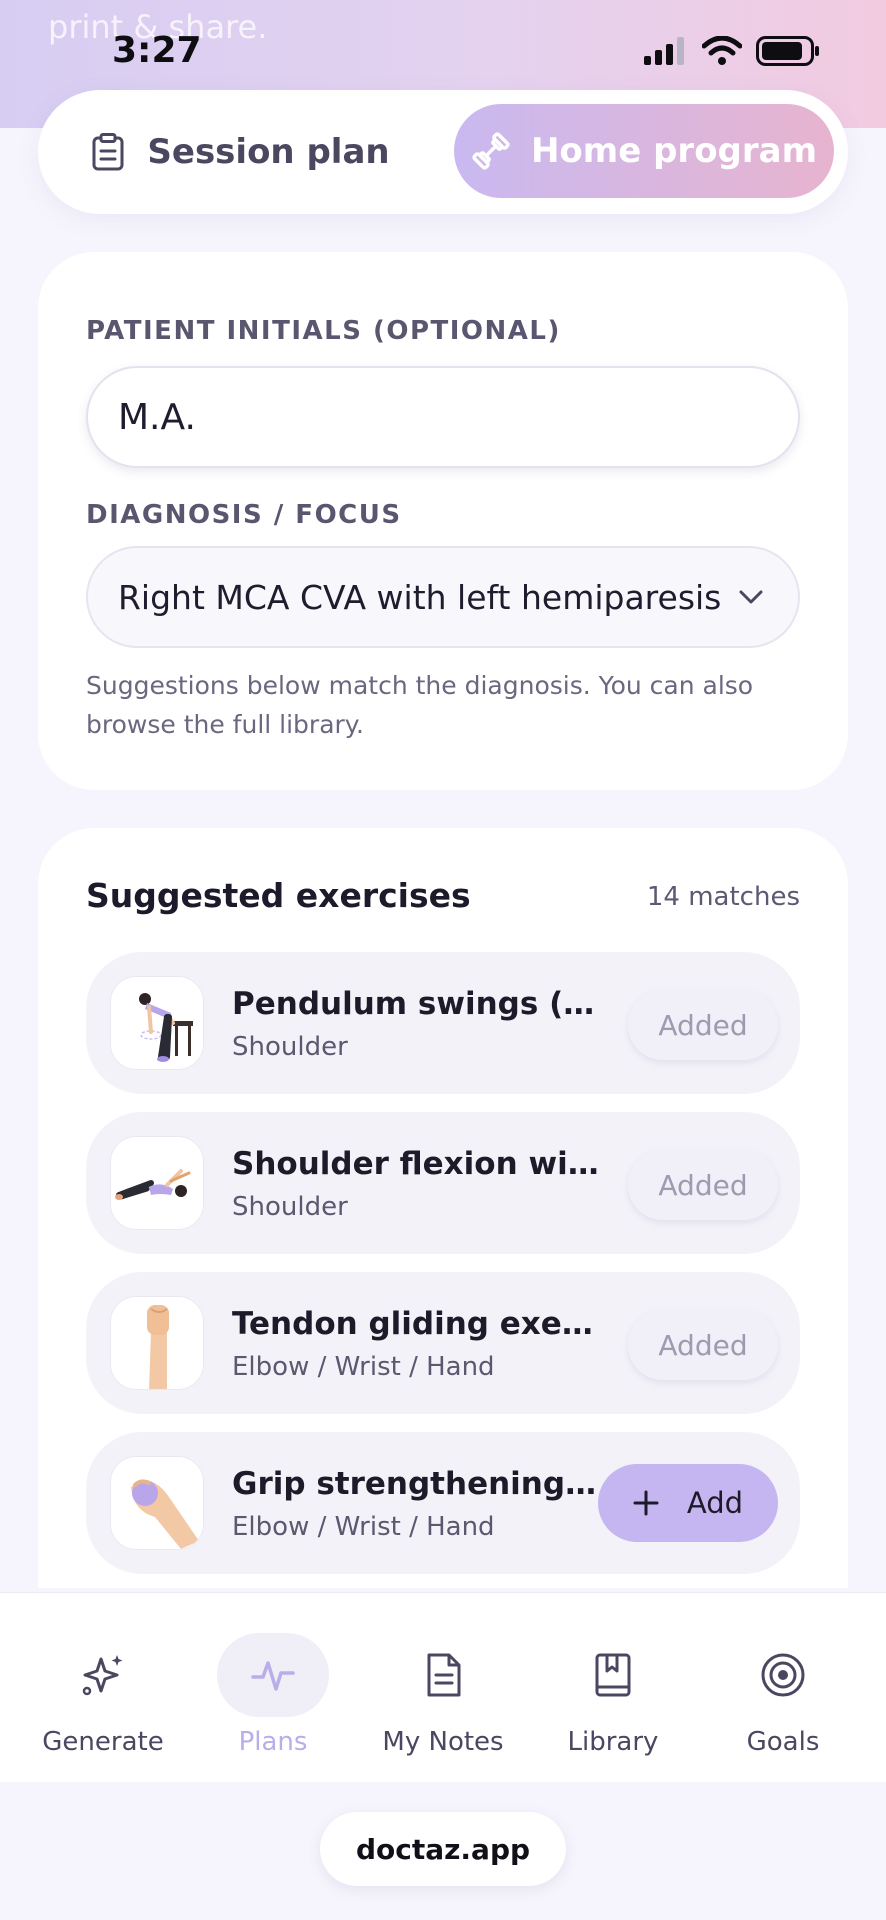  I want to click on document-icon, so click(444, 1675).